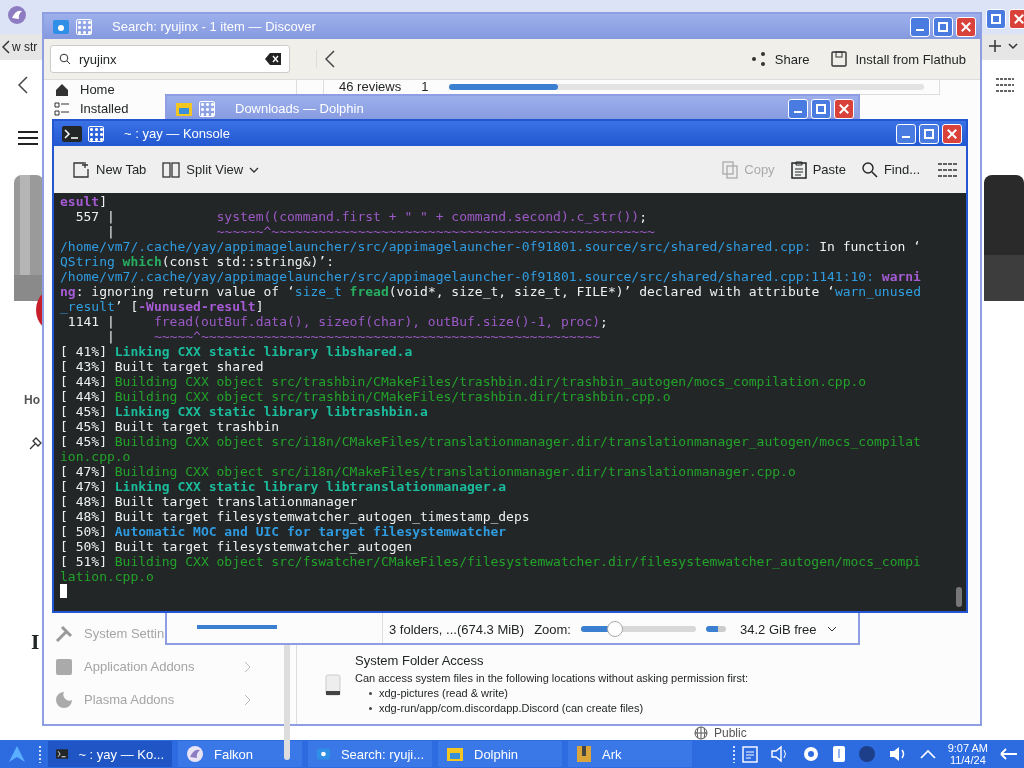 The height and width of the screenshot is (768, 1024). What do you see at coordinates (730, 169) in the screenshot?
I see `copy-icon` at bounding box center [730, 169].